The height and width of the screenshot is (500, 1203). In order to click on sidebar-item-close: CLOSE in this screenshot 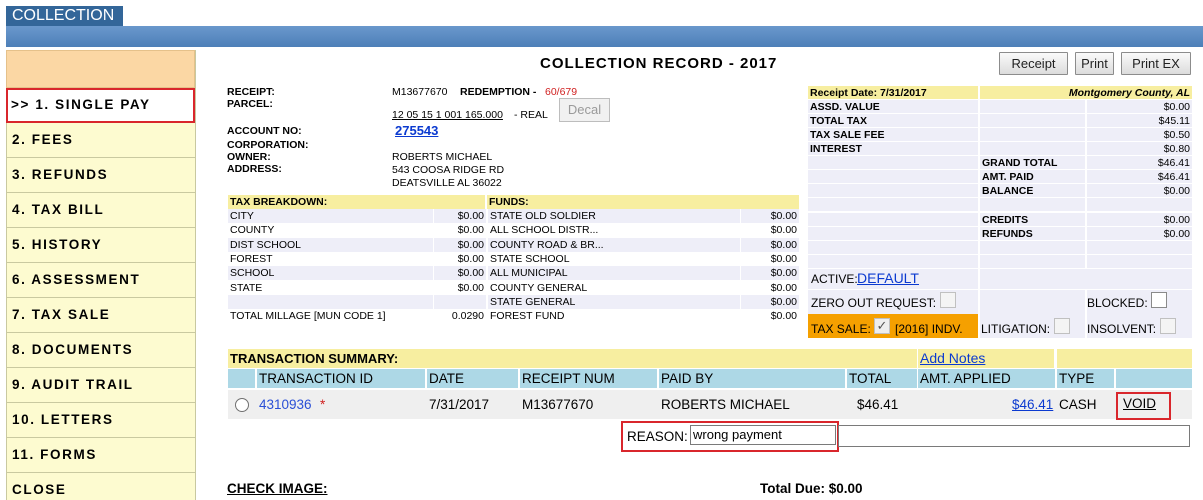, I will do `click(100, 486)`.